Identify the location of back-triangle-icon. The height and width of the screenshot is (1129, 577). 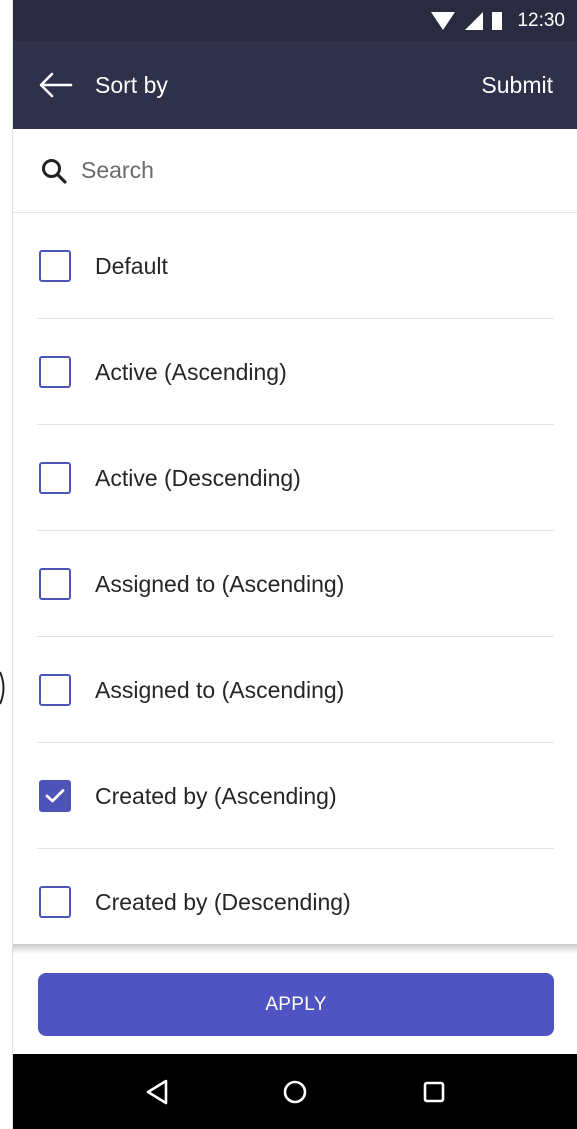
(157, 1091).